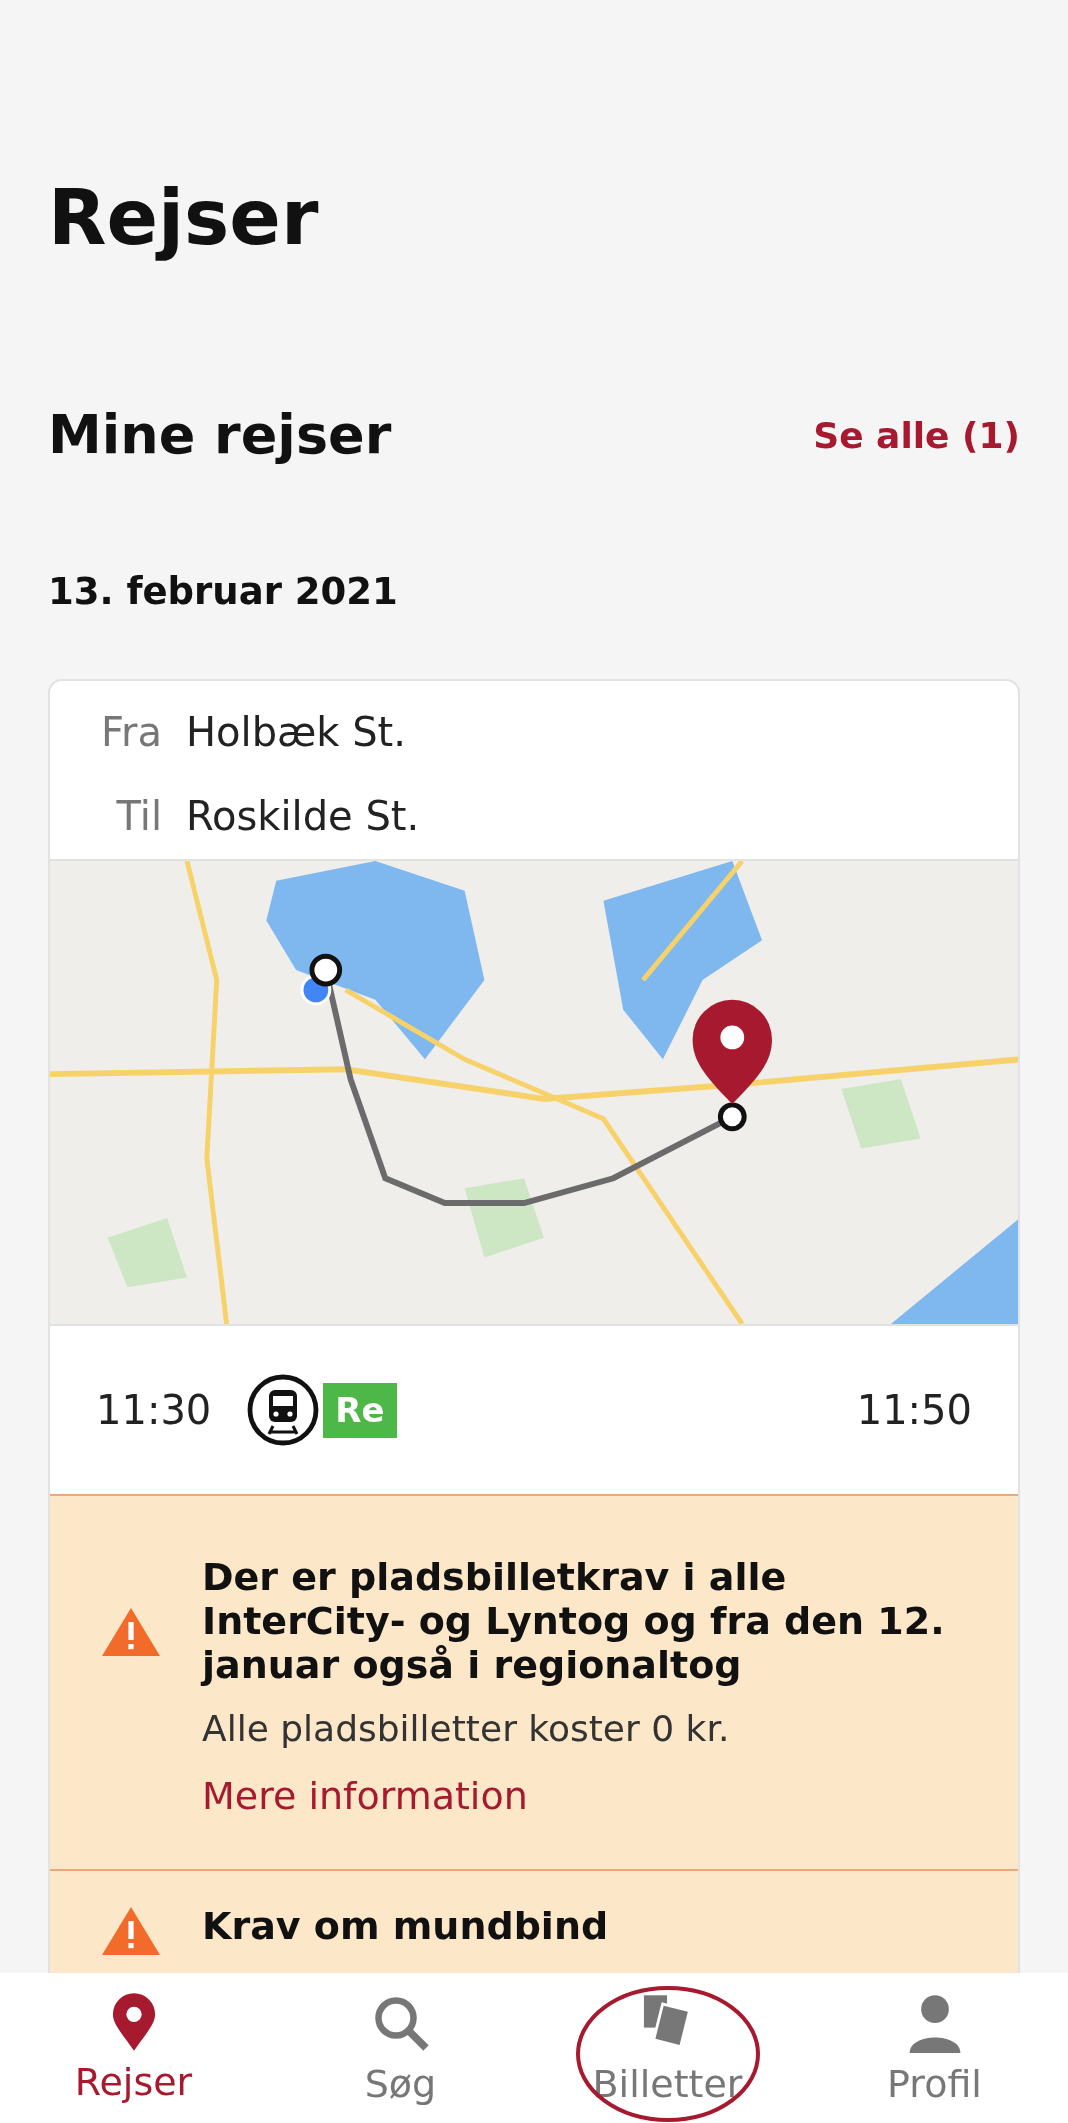  I want to click on nav-tab: Profil, so click(934, 2048).